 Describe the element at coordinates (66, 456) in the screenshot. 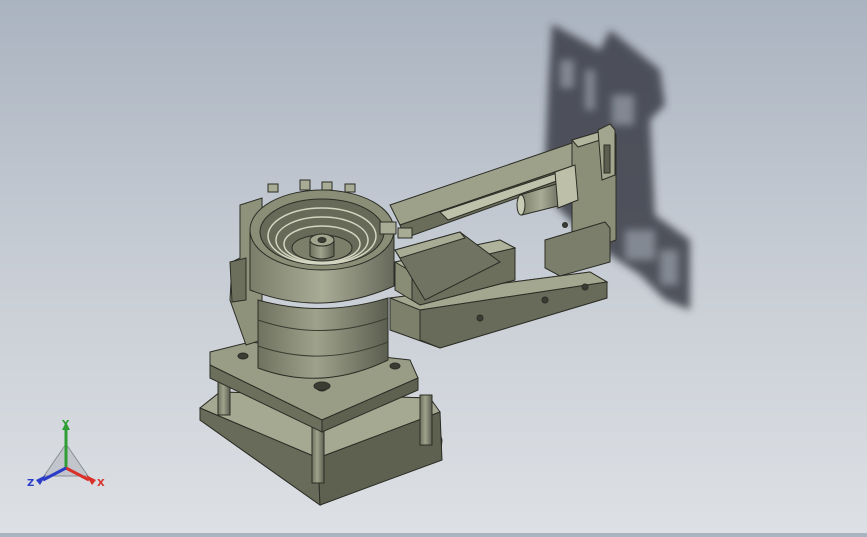

I see `view-orientation-triad: Y X Z` at that location.